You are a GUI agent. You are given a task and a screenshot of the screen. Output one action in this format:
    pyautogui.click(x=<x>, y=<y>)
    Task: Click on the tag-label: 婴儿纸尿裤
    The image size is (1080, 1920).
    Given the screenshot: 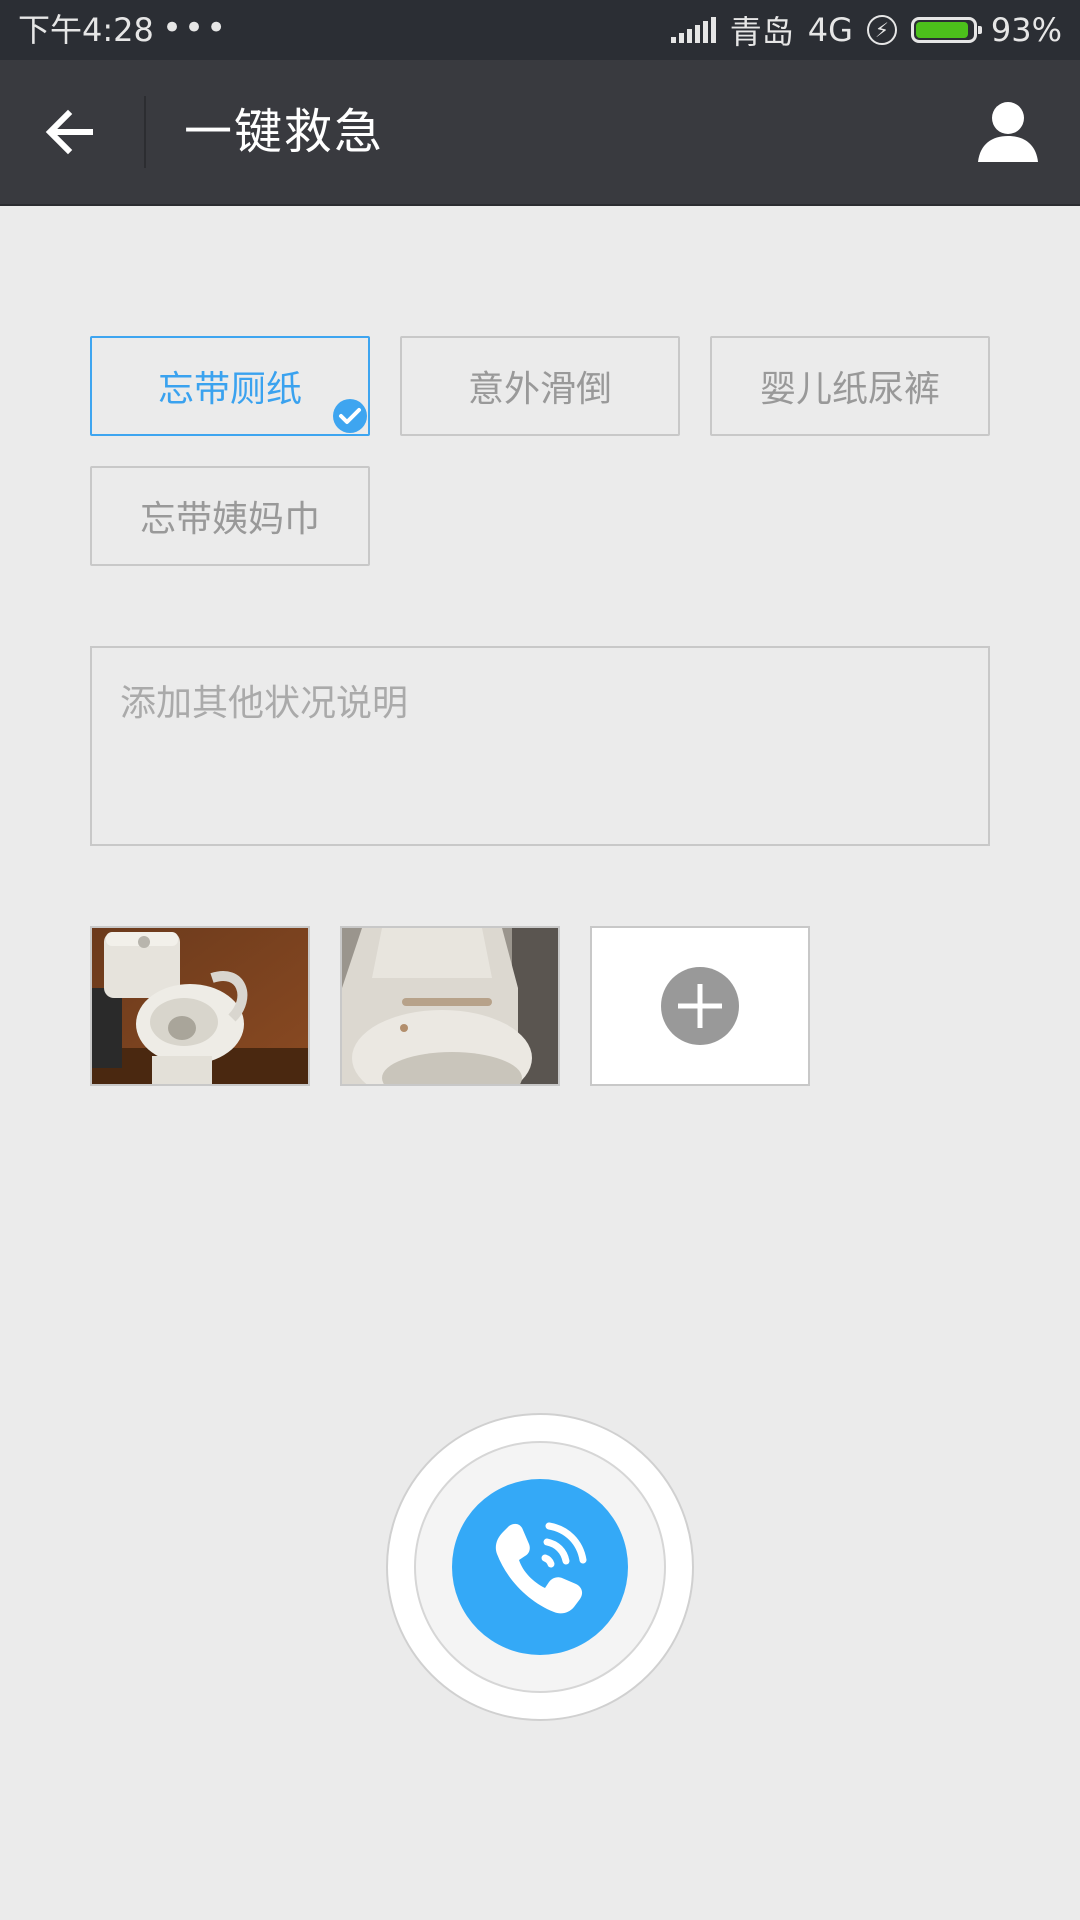 What is the action you would take?
    pyautogui.click(x=849, y=389)
    